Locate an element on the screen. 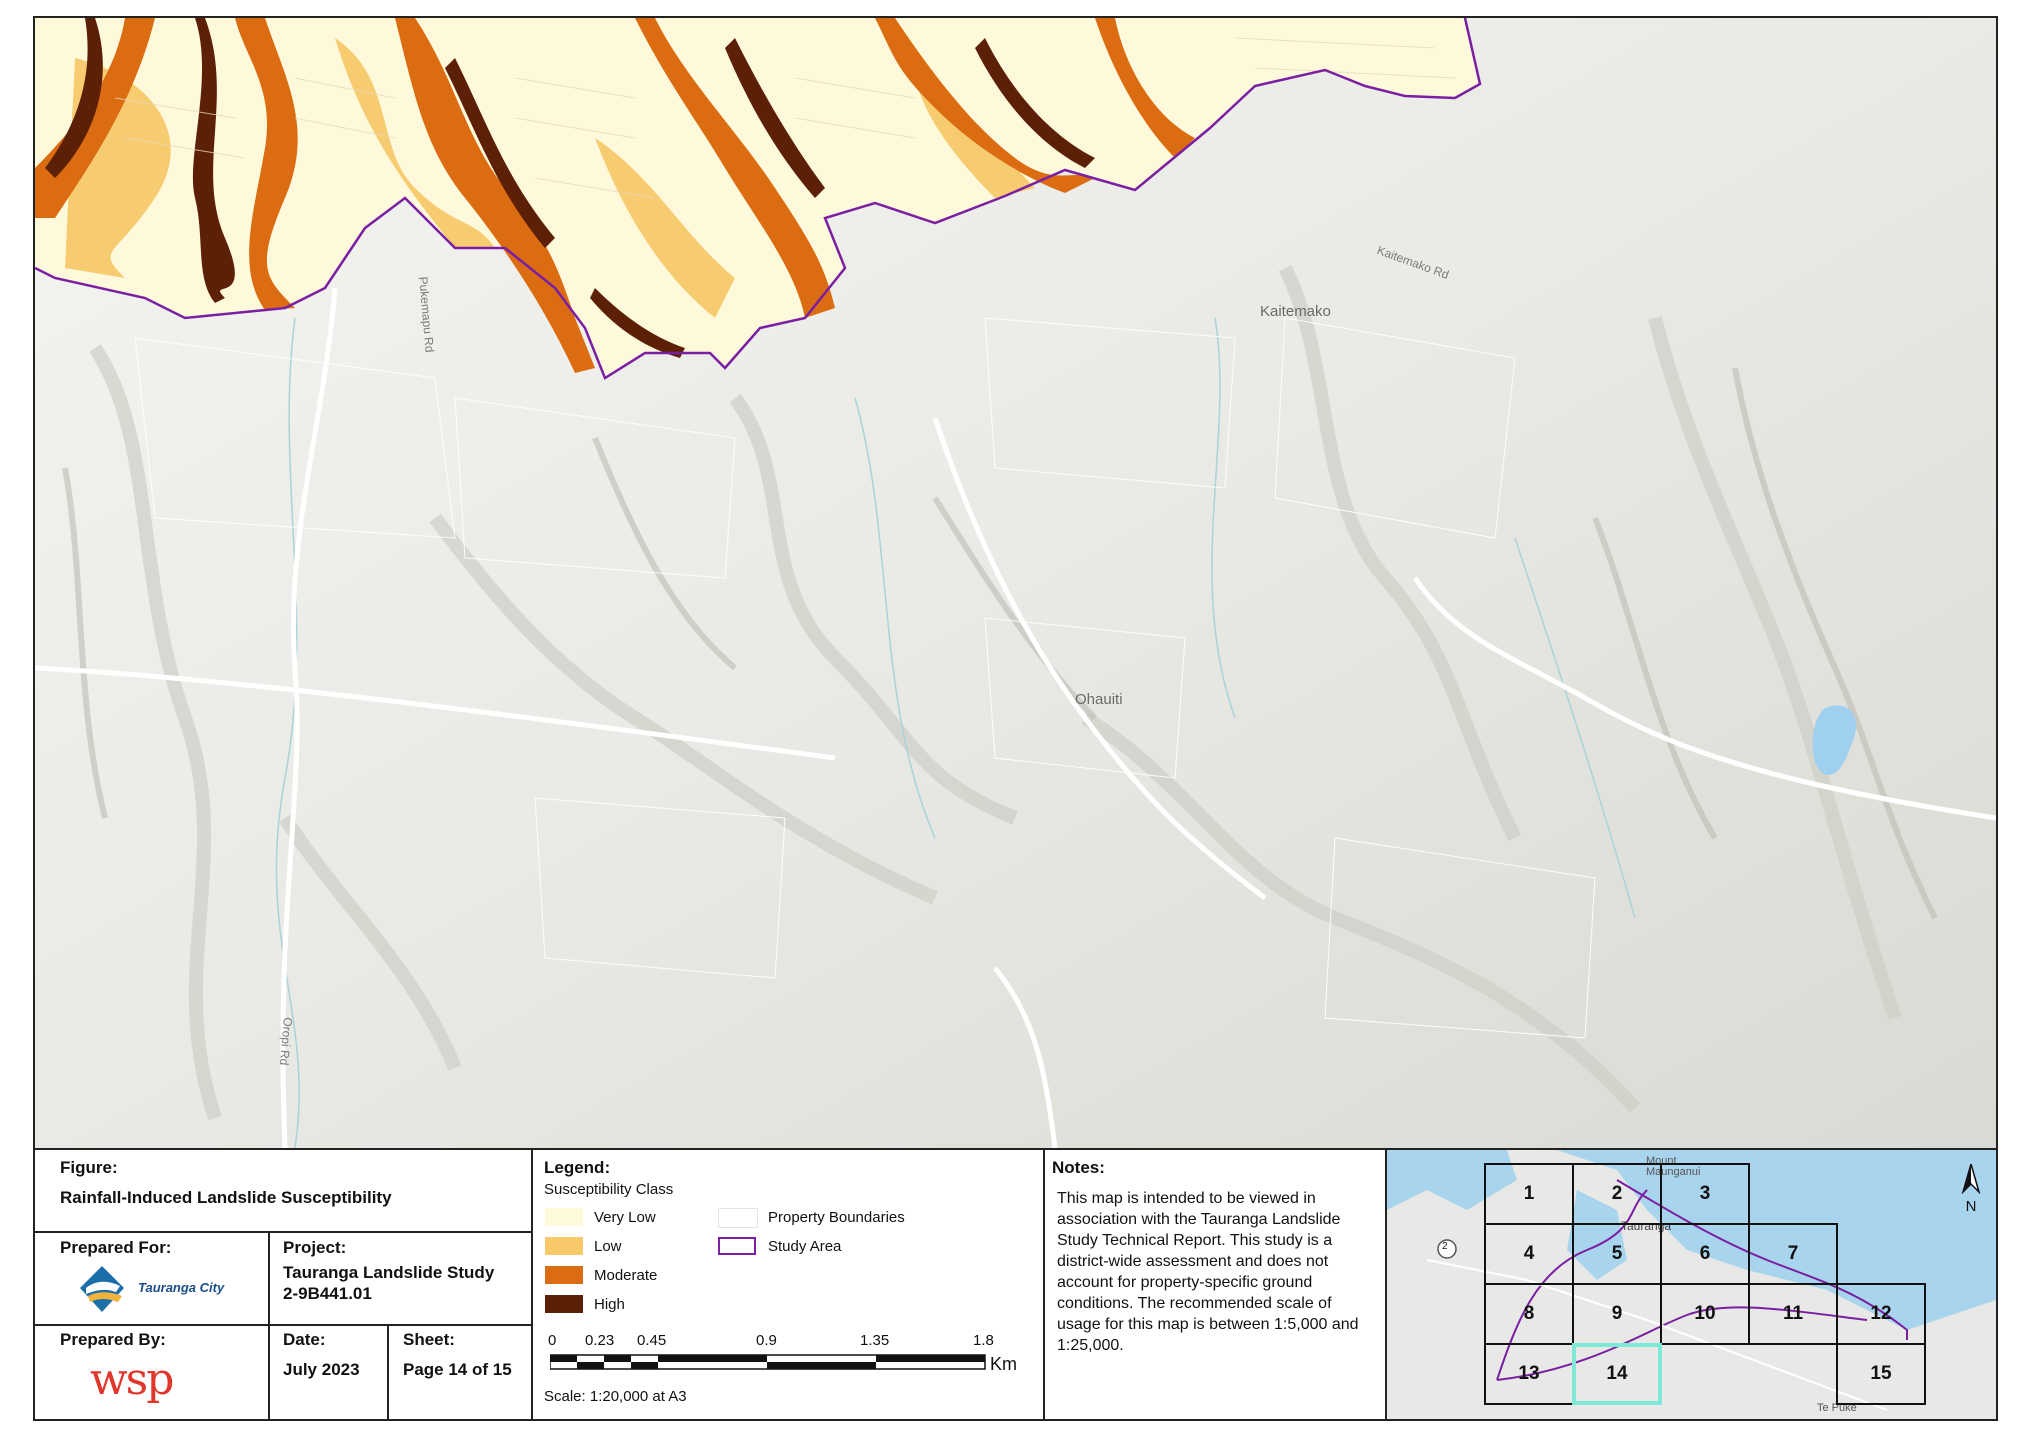  legend-label-moderate: Moderate is located at coordinates (626, 1275).